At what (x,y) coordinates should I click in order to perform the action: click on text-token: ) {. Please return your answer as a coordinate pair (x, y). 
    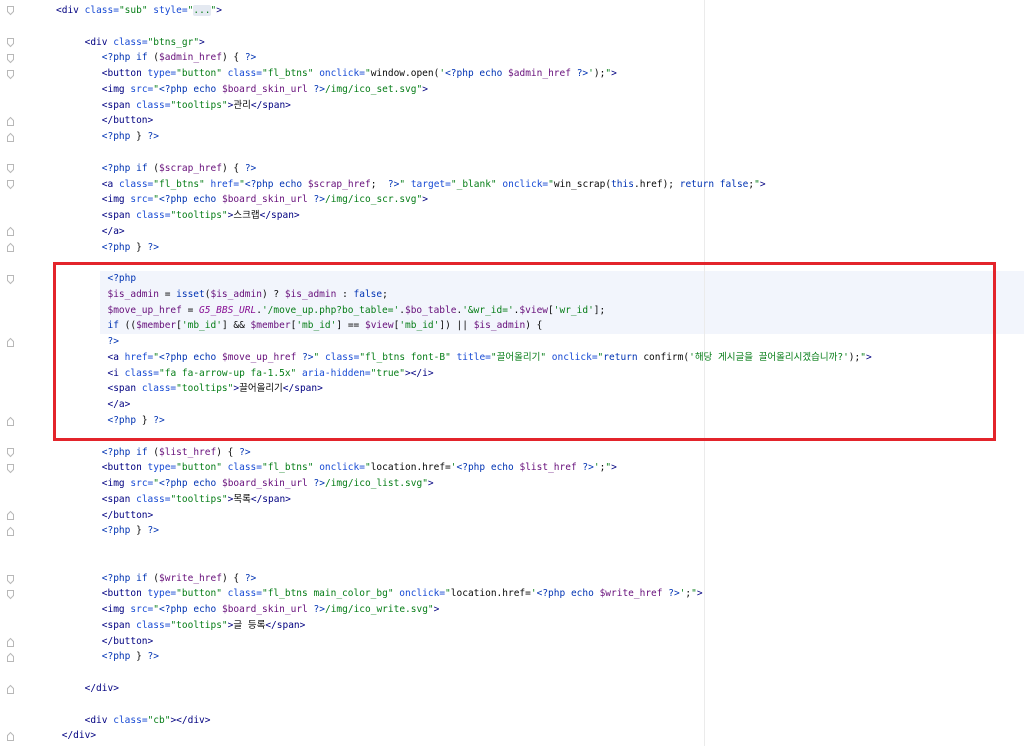
    Looking at the image, I should click on (233, 57).